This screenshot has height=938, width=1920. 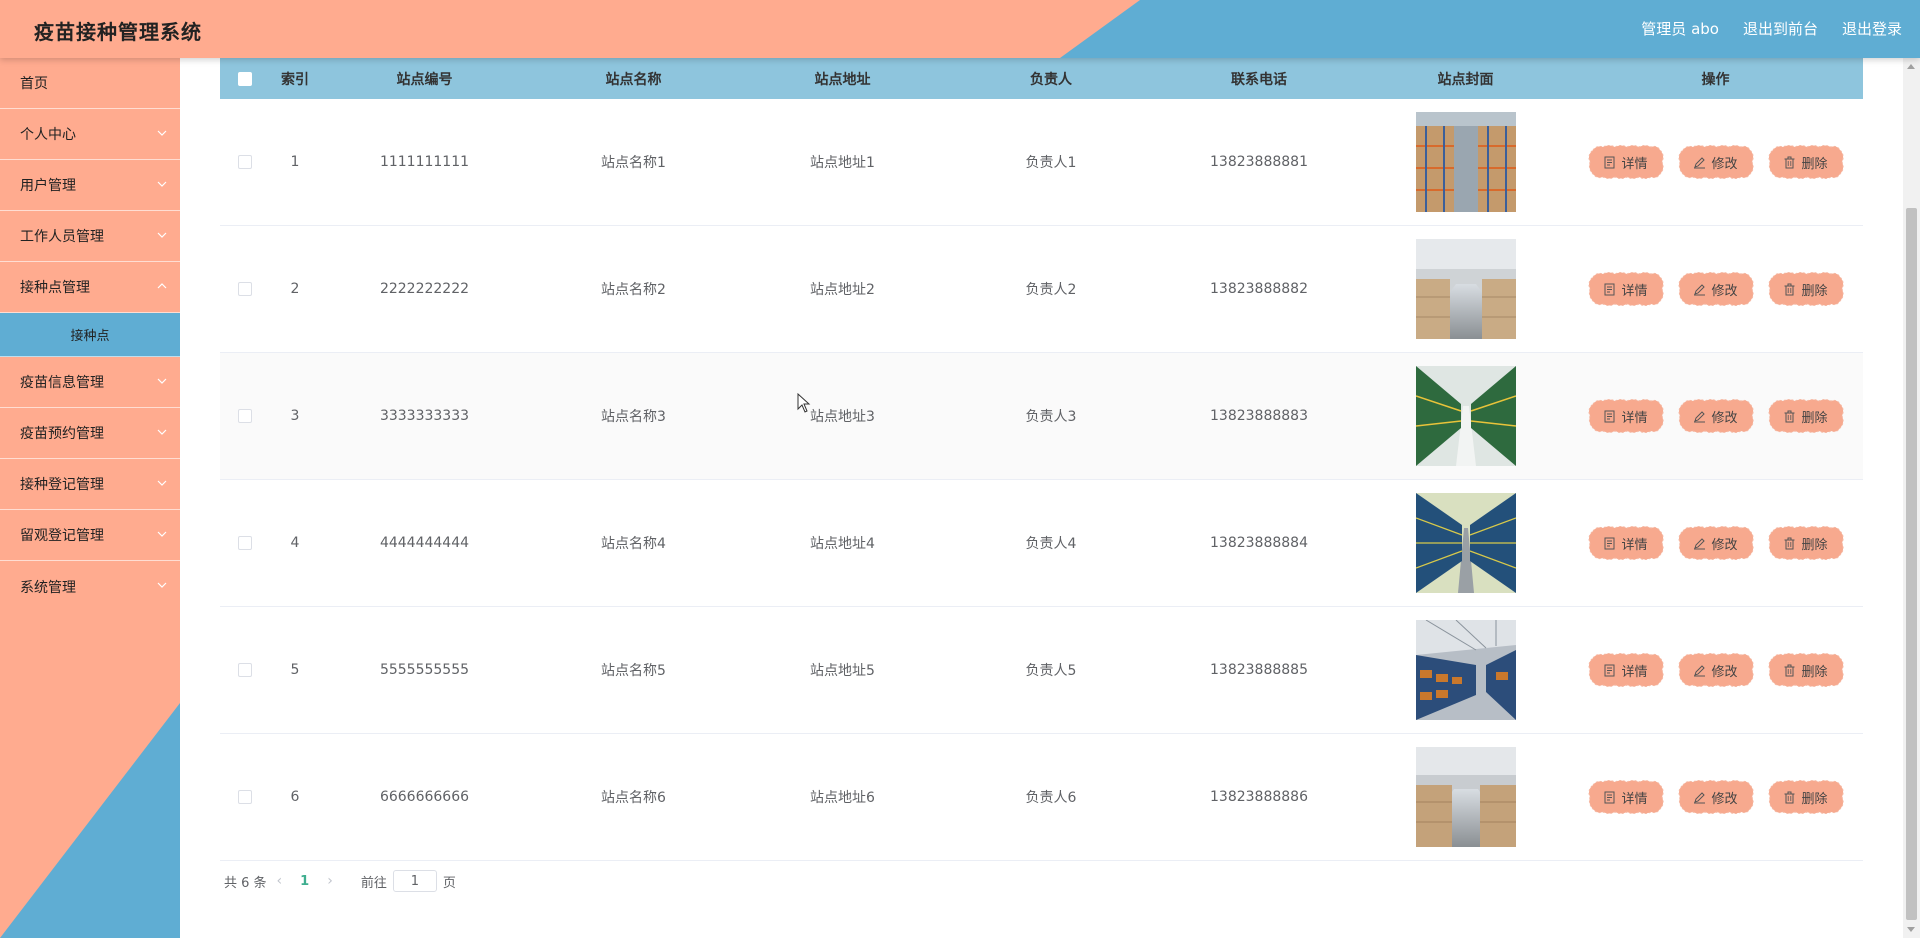 I want to click on site-address-cell: 站点地址4, so click(x=842, y=544).